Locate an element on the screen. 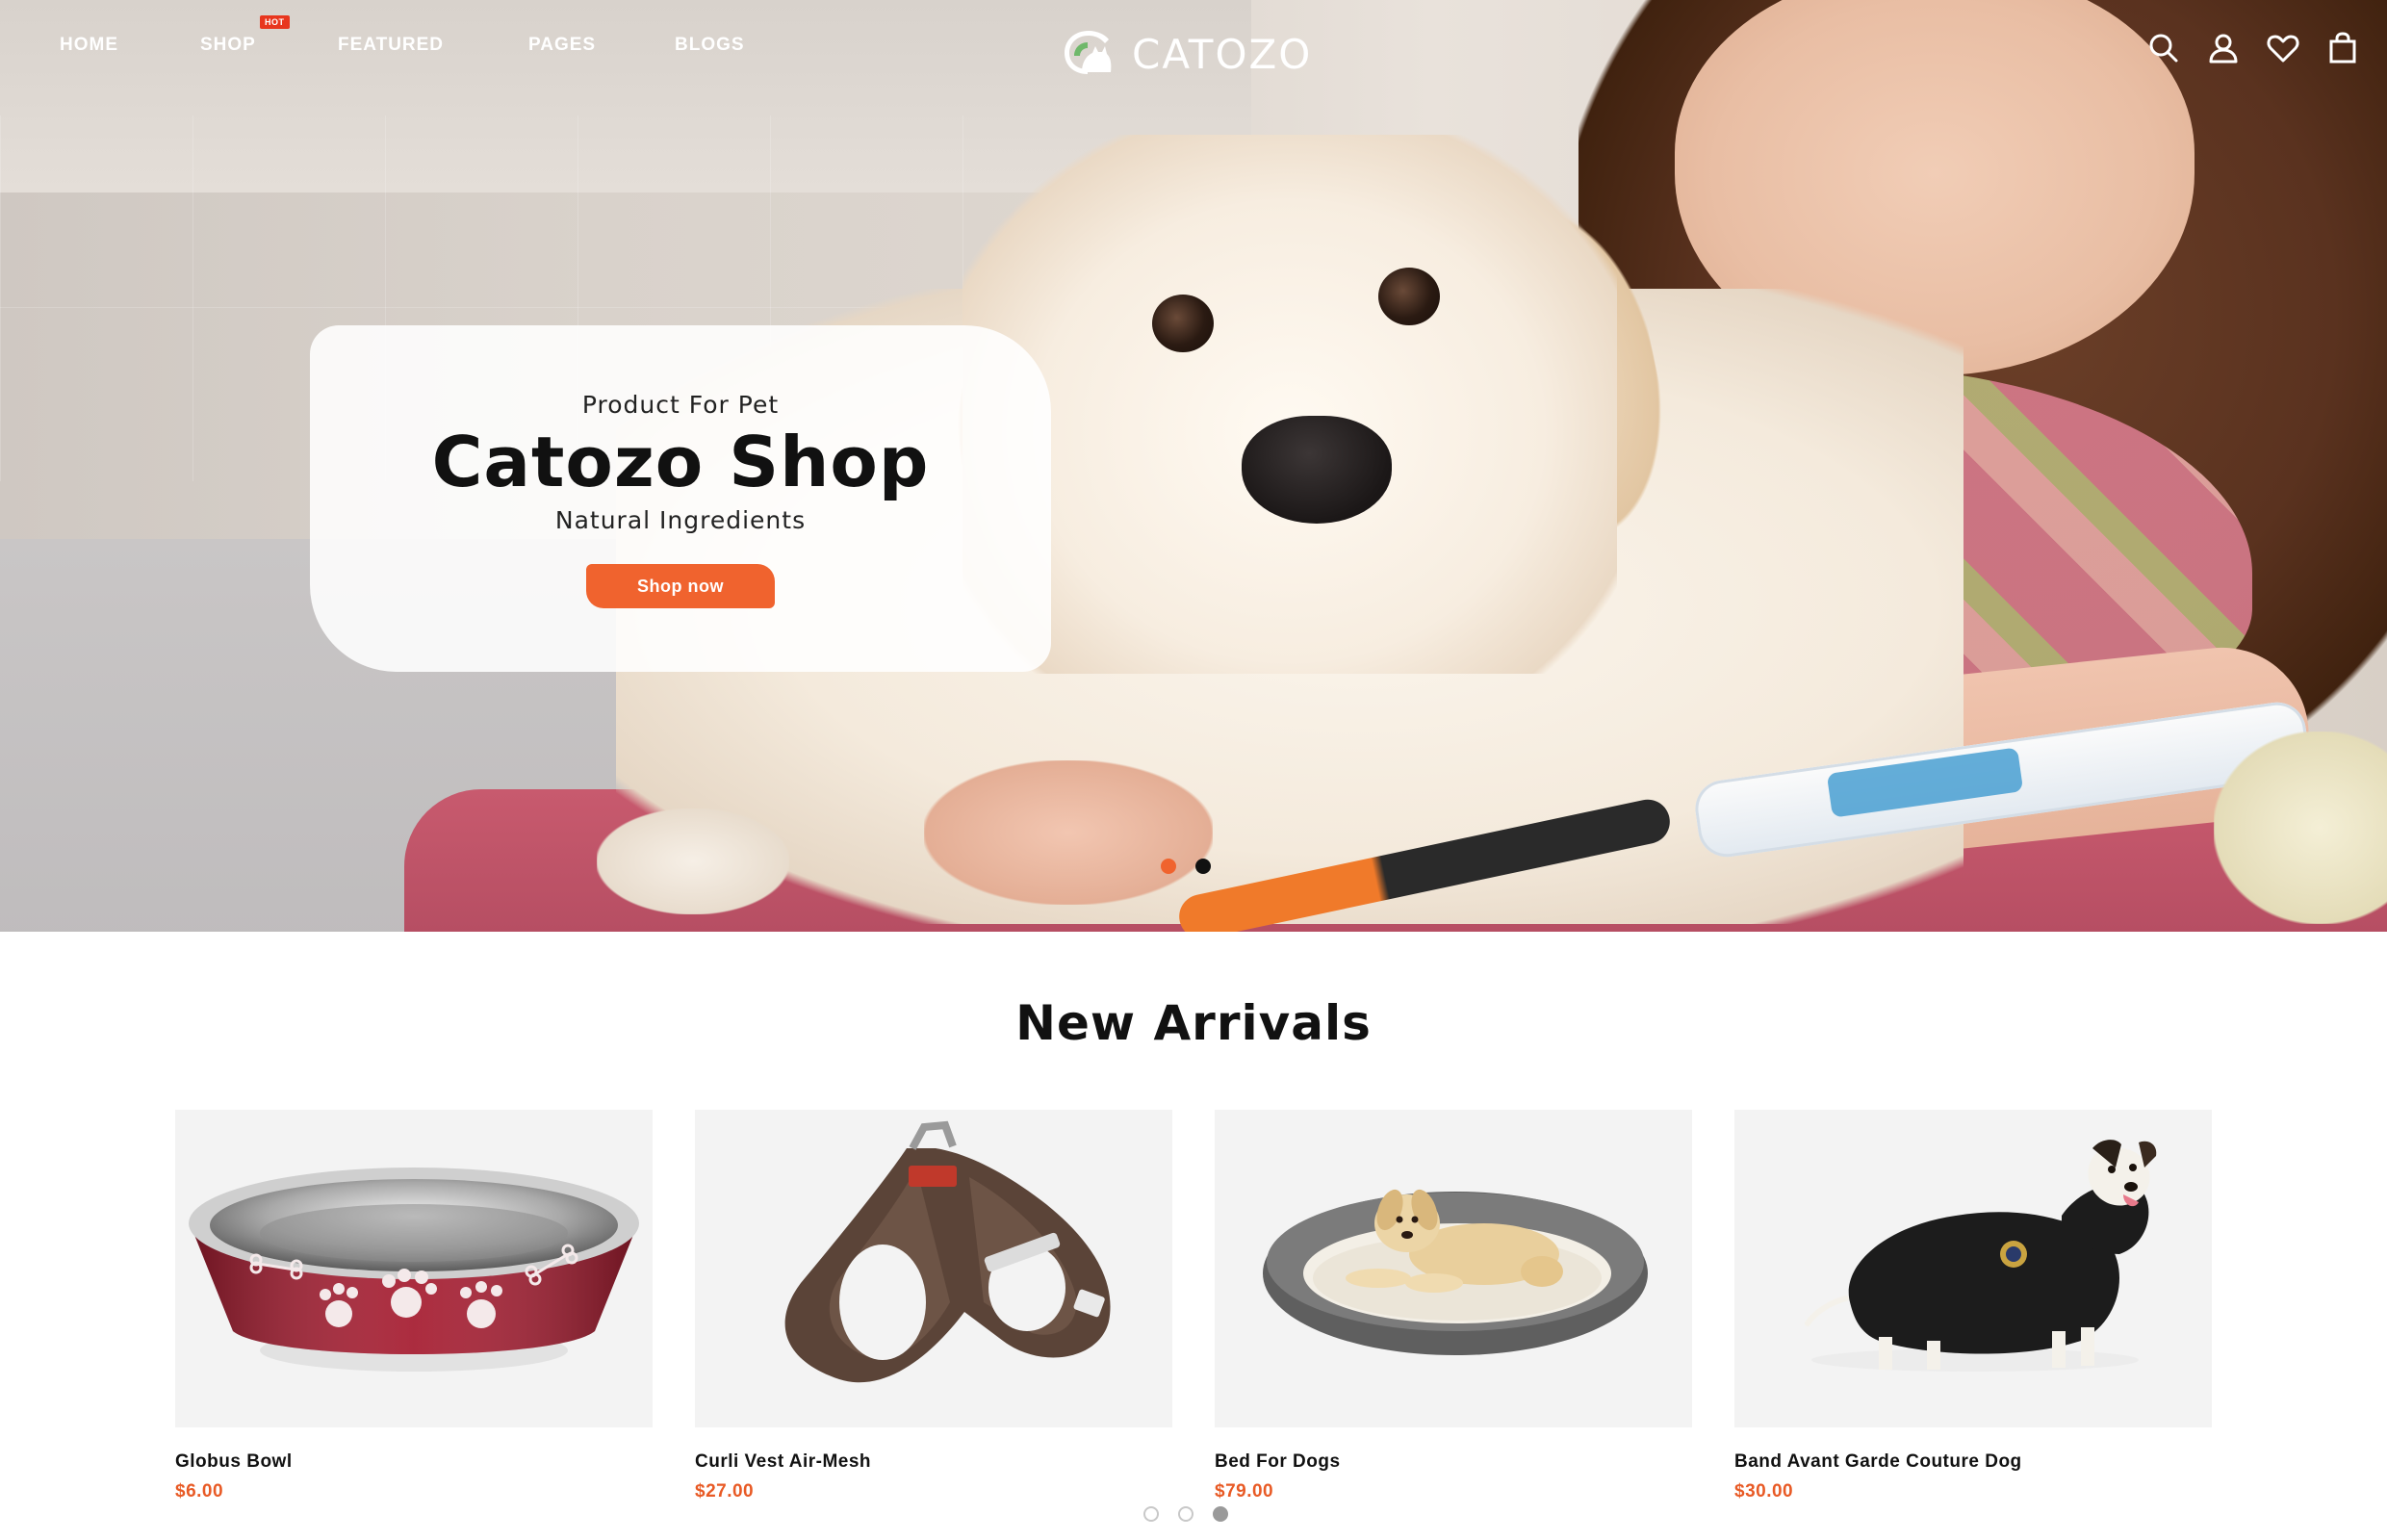 The height and width of the screenshot is (1540, 2387). product-price: $79.00 is located at coordinates (1244, 1491).